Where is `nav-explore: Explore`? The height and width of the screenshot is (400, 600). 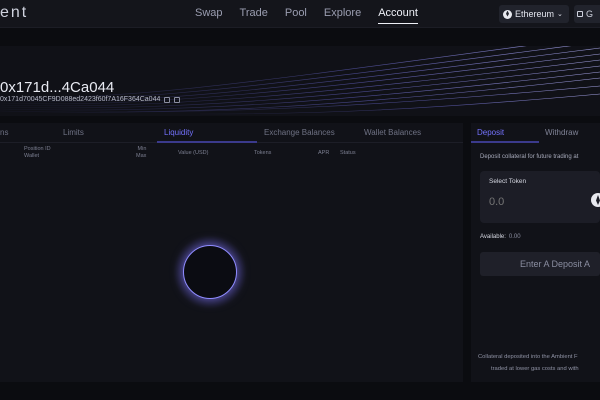
nav-explore: Explore is located at coordinates (342, 15).